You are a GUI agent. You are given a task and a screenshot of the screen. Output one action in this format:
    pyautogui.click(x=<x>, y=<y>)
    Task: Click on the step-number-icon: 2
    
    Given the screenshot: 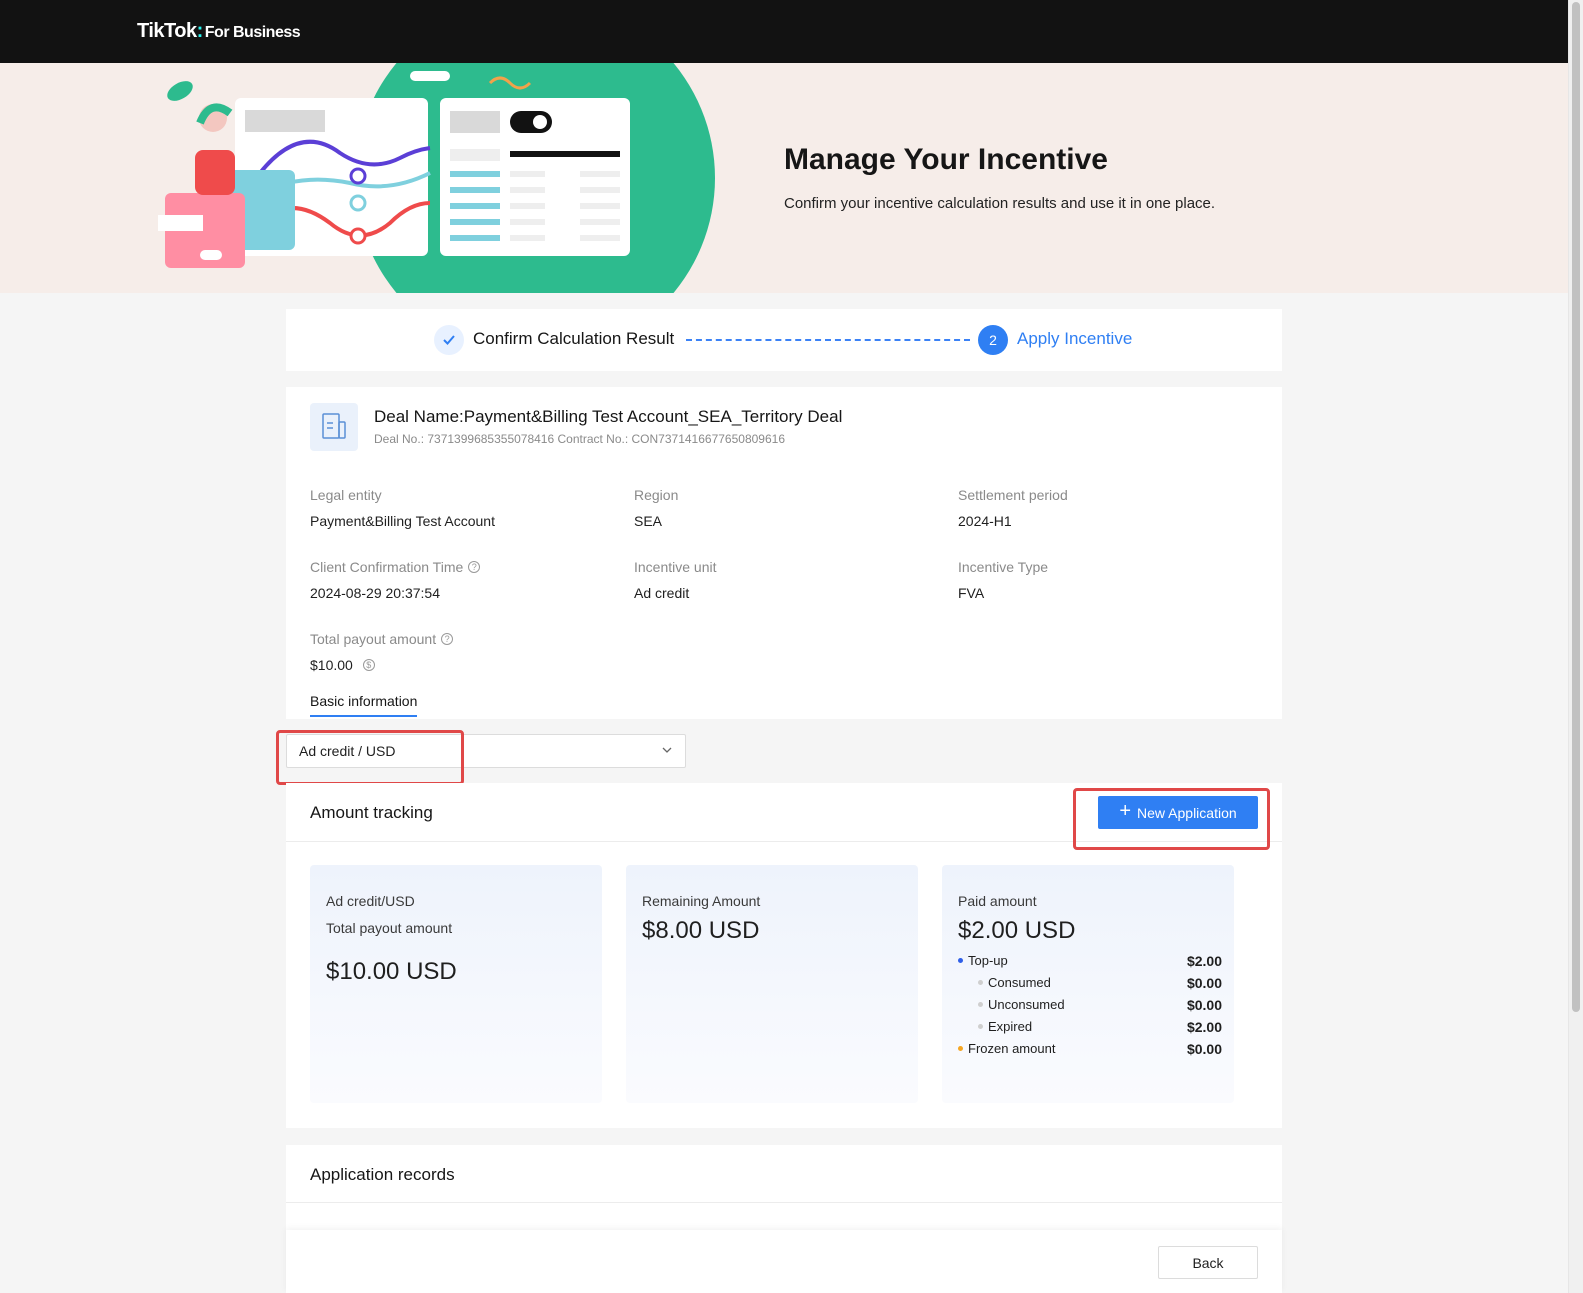 What is the action you would take?
    pyautogui.click(x=993, y=340)
    